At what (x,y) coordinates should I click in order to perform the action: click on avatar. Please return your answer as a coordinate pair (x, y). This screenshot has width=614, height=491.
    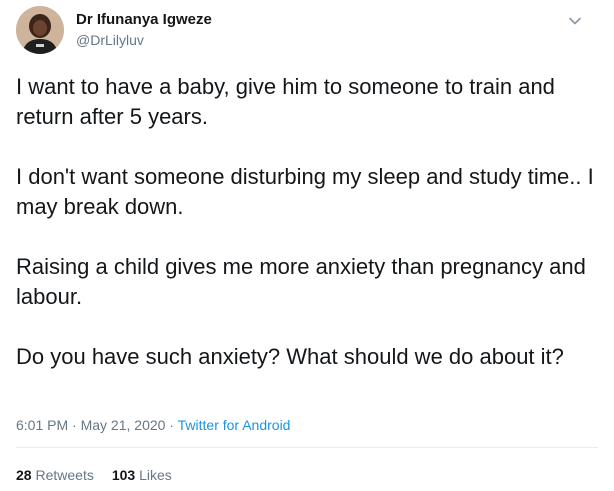
    Looking at the image, I should click on (40, 30).